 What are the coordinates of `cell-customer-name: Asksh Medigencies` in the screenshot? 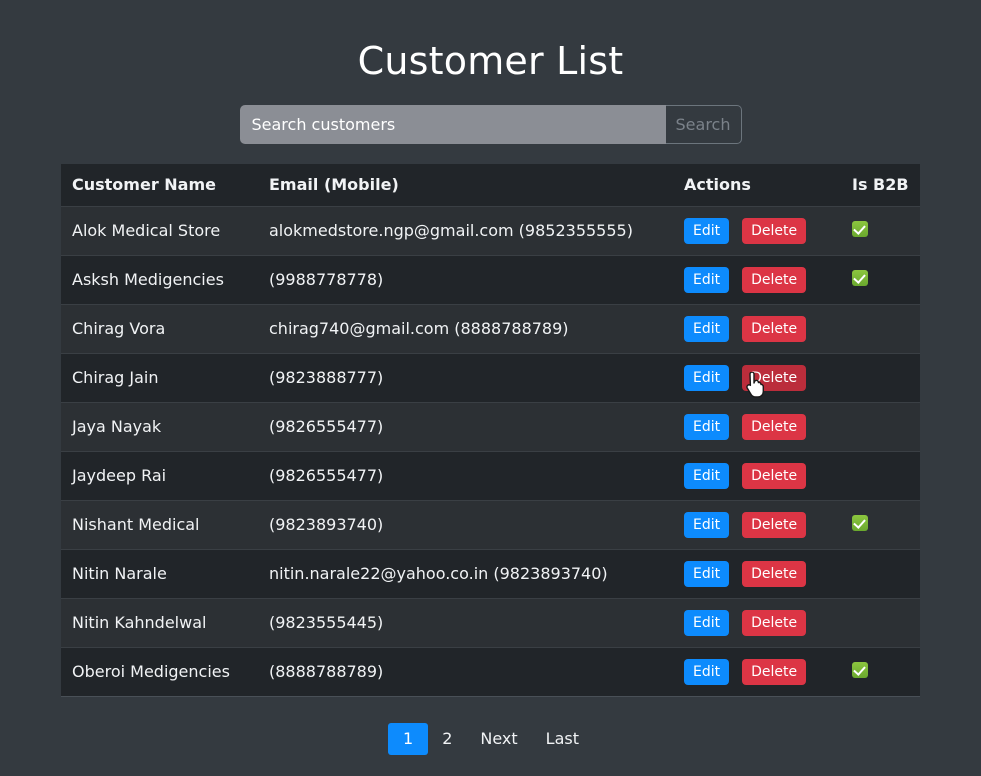 It's located at (160, 279).